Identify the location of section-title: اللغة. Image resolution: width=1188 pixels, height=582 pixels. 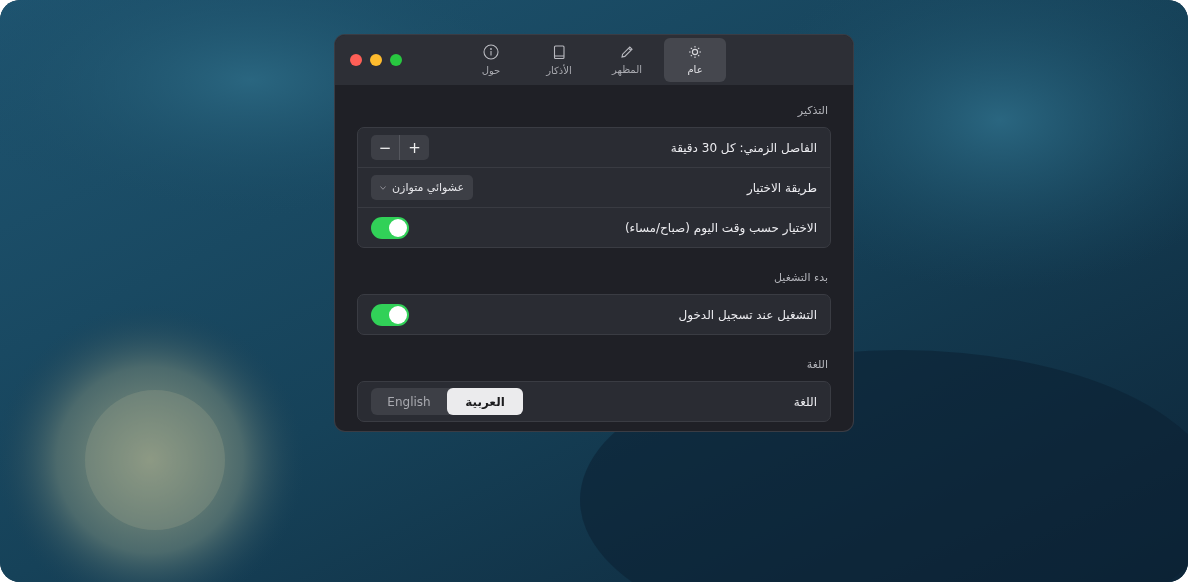
(817, 365).